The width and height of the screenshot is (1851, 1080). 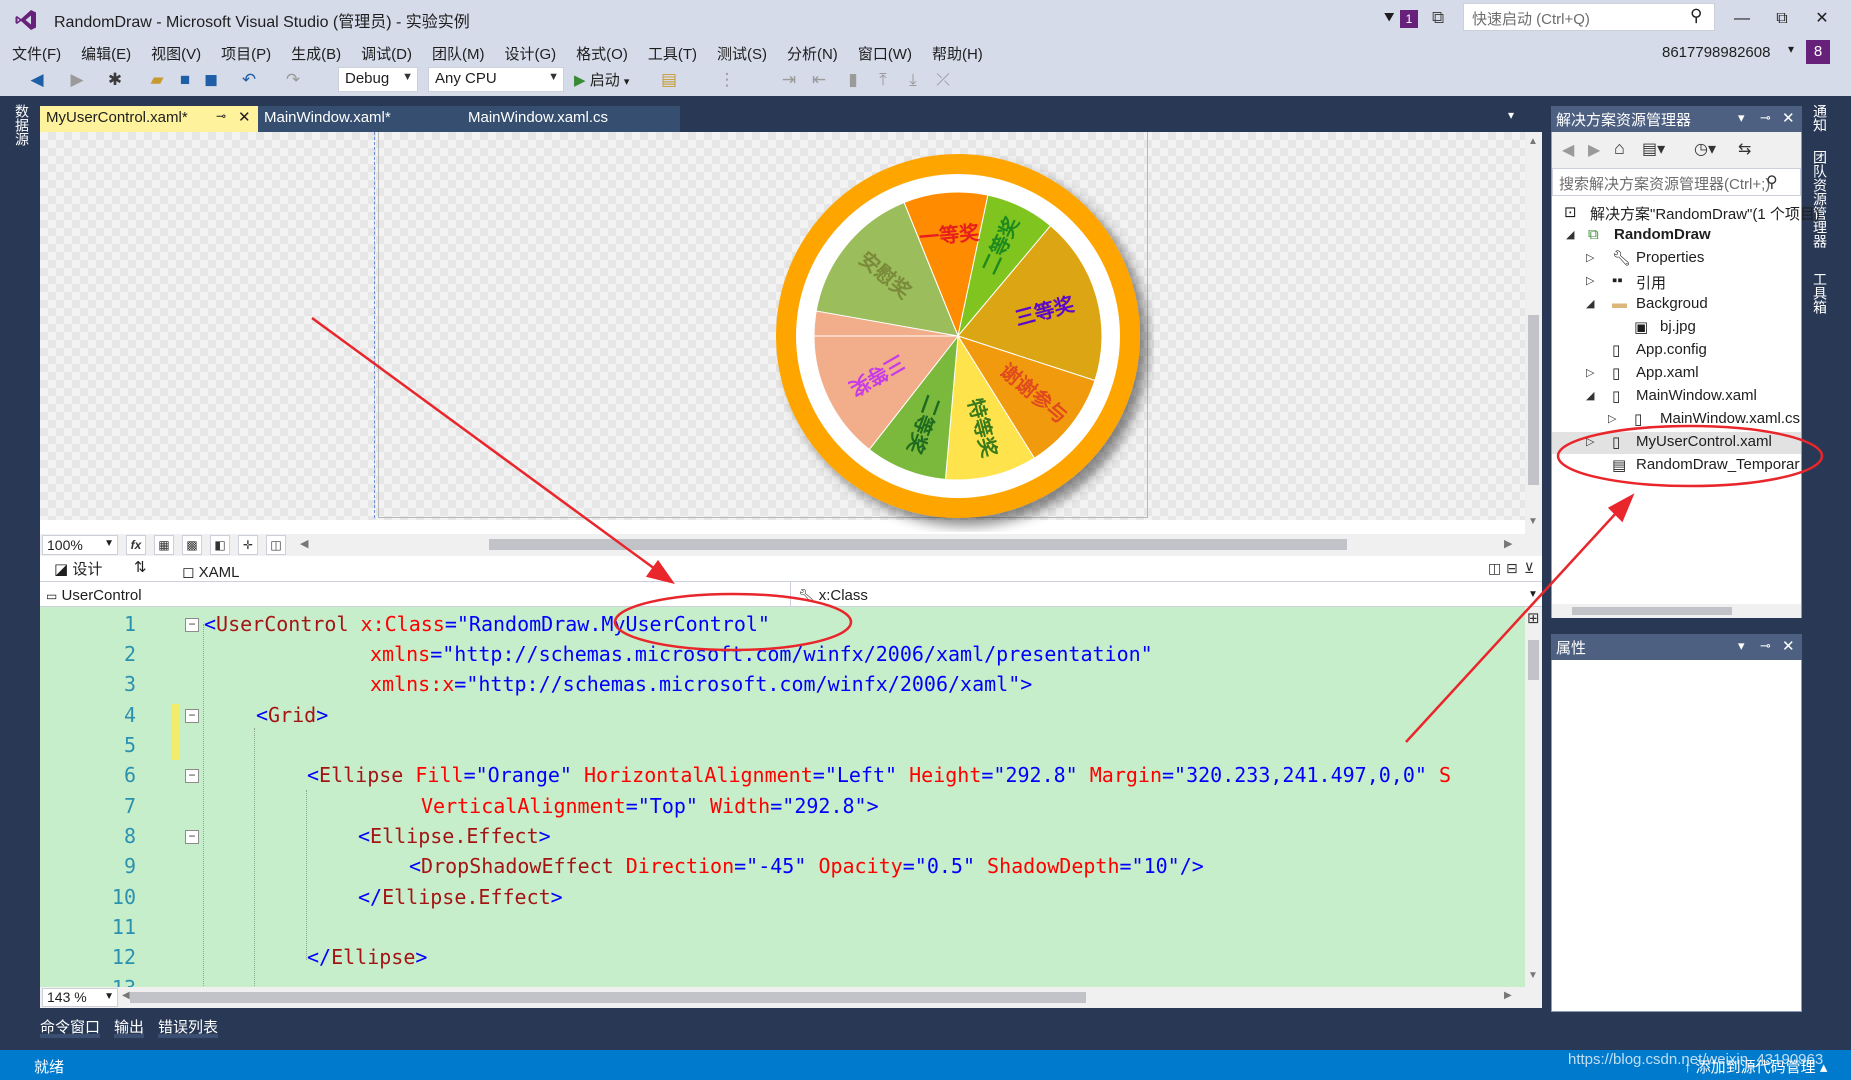 What do you see at coordinates (94, 595) in the screenshot?
I see `element-selector: ▭ UserControl` at bounding box center [94, 595].